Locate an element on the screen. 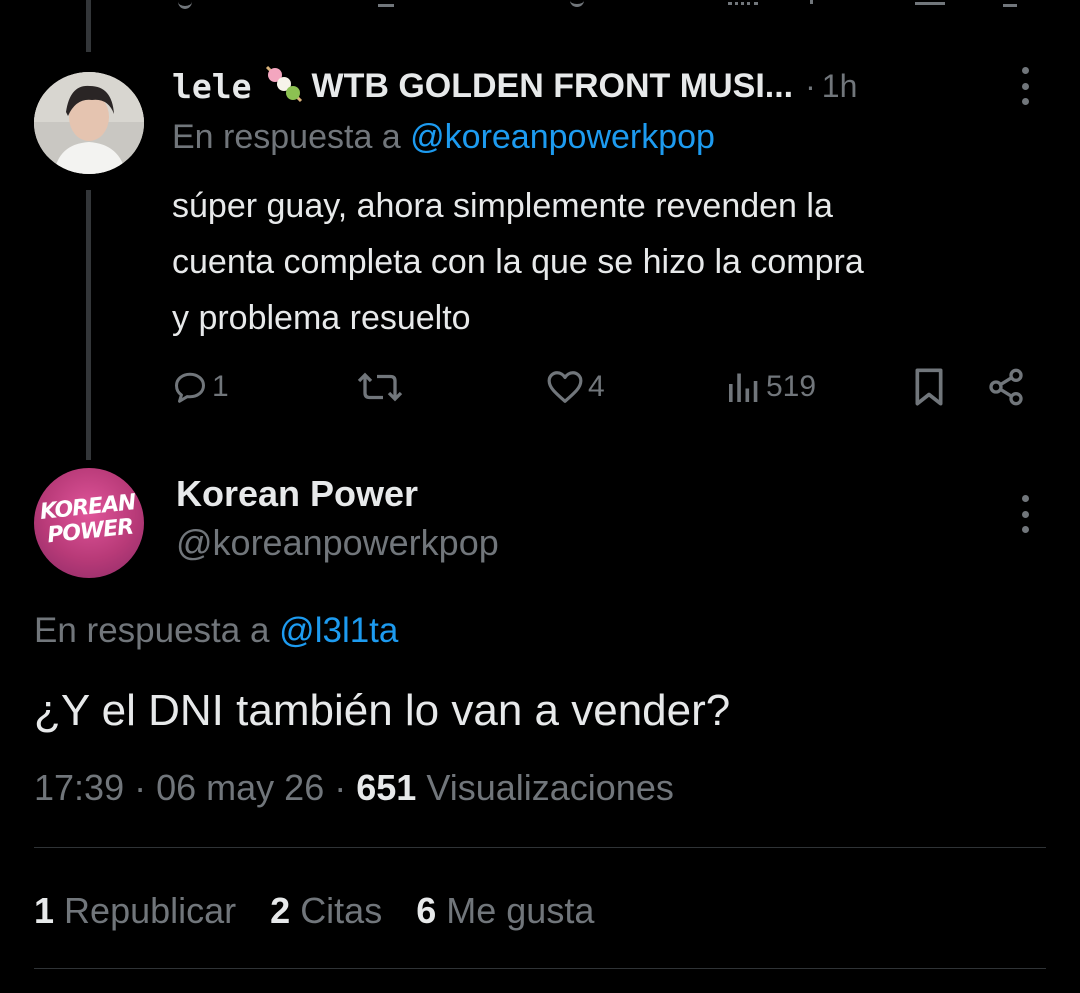 The width and height of the screenshot is (1080, 993). quotes-count: 2 is located at coordinates (280, 910).